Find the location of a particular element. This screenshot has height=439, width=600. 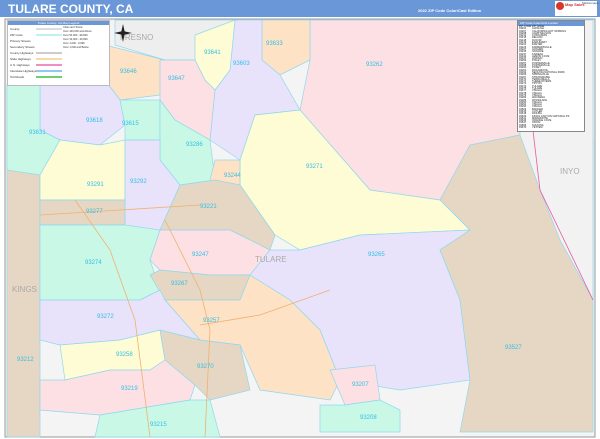

zip-label: 93272 is located at coordinates (105, 317).